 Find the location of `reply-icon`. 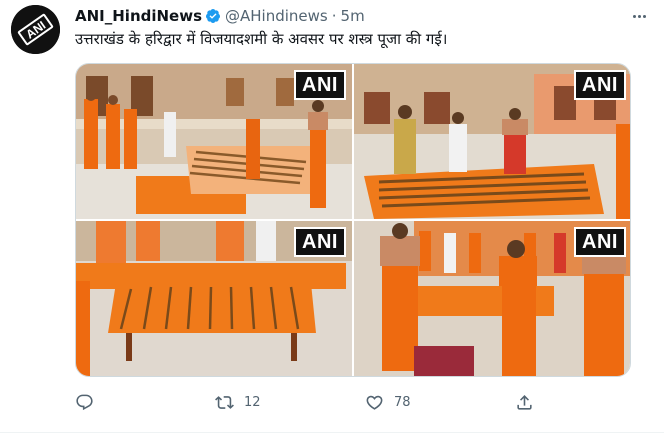

reply-icon is located at coordinates (84, 402).